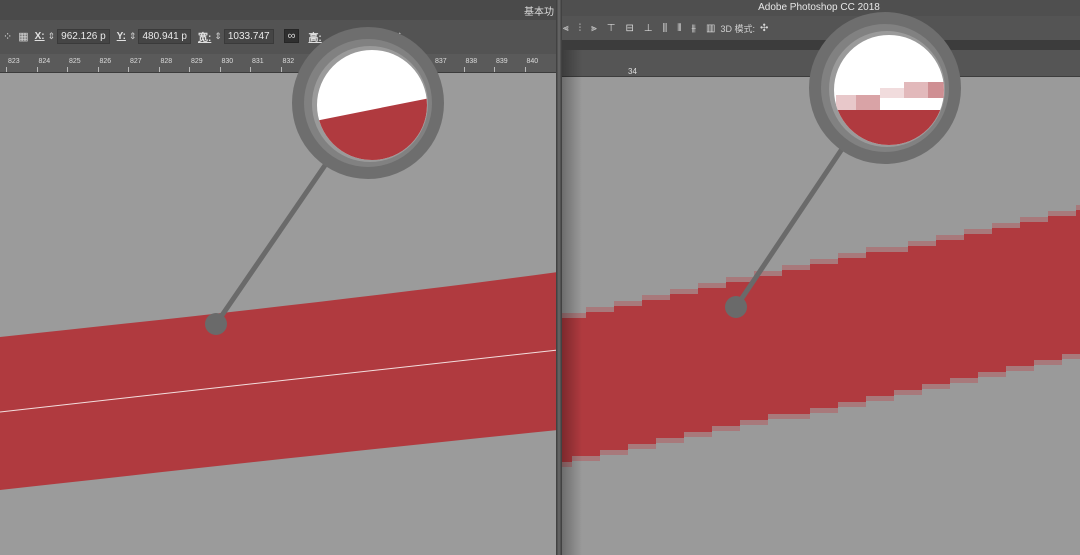 The image size is (1080, 555). What do you see at coordinates (216, 324) in the screenshot?
I see `magnifier-anchor-dot` at bounding box center [216, 324].